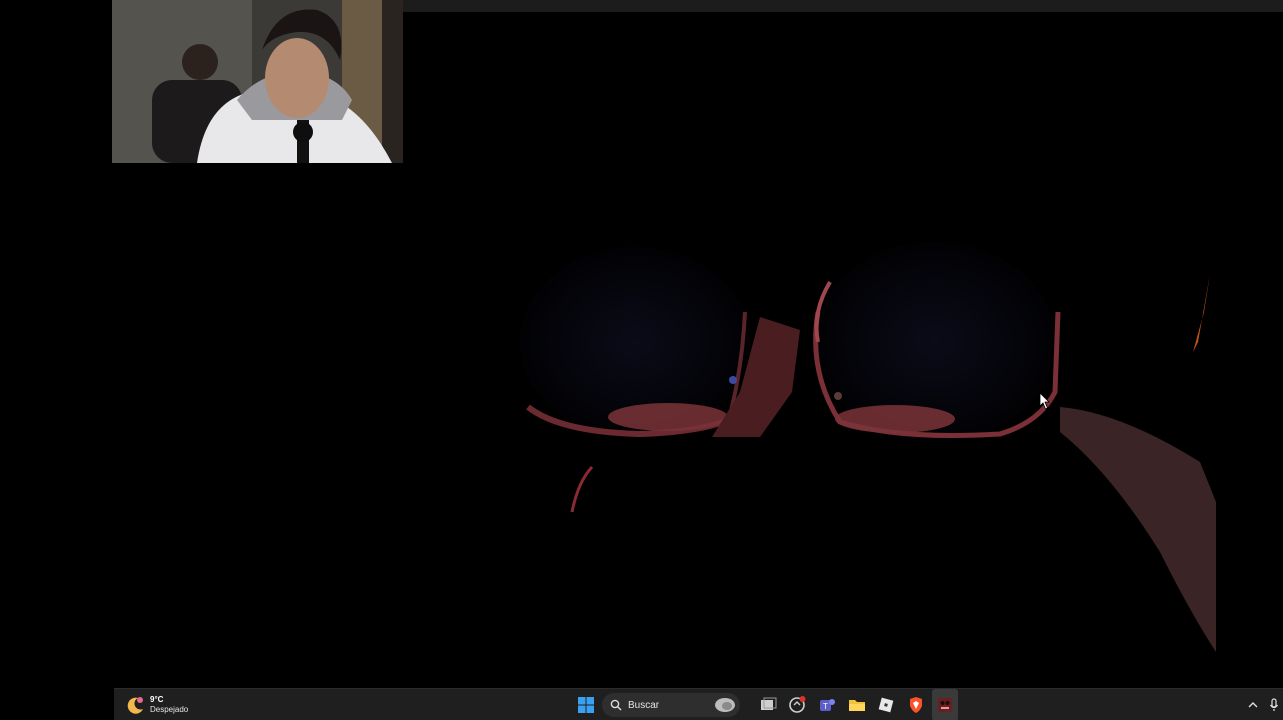 Image resolution: width=1283 pixels, height=720 pixels. What do you see at coordinates (797, 705) in the screenshot?
I see `copilot-icon` at bounding box center [797, 705].